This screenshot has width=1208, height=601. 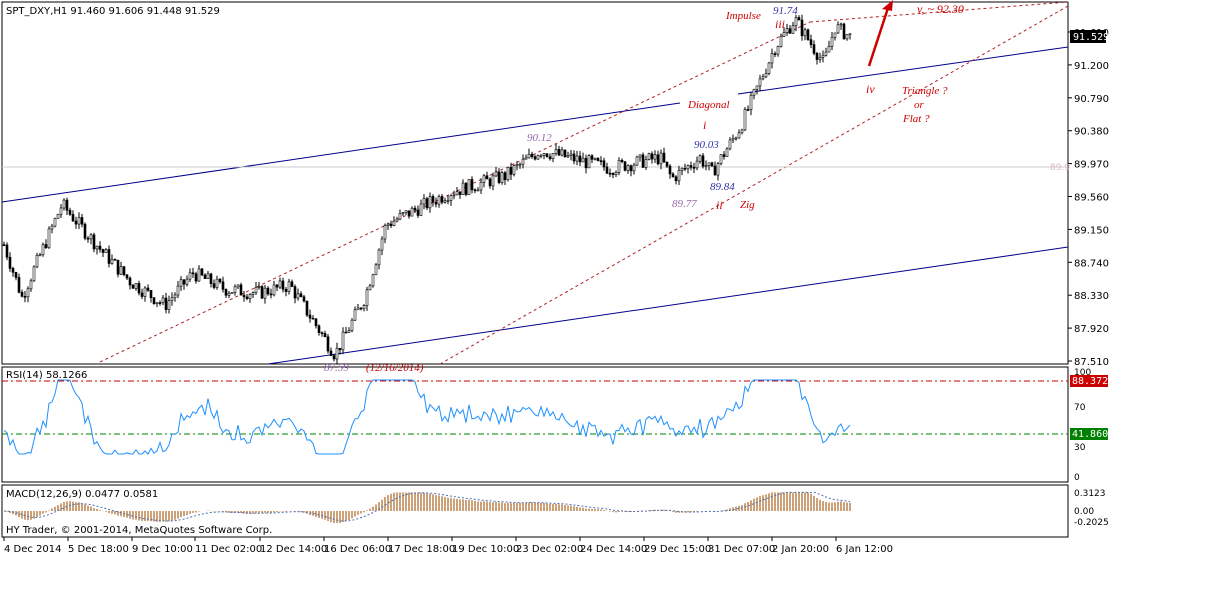 What do you see at coordinates (864, 549) in the screenshot?
I see `time-tick-label: 6 Jan 12:00` at bounding box center [864, 549].